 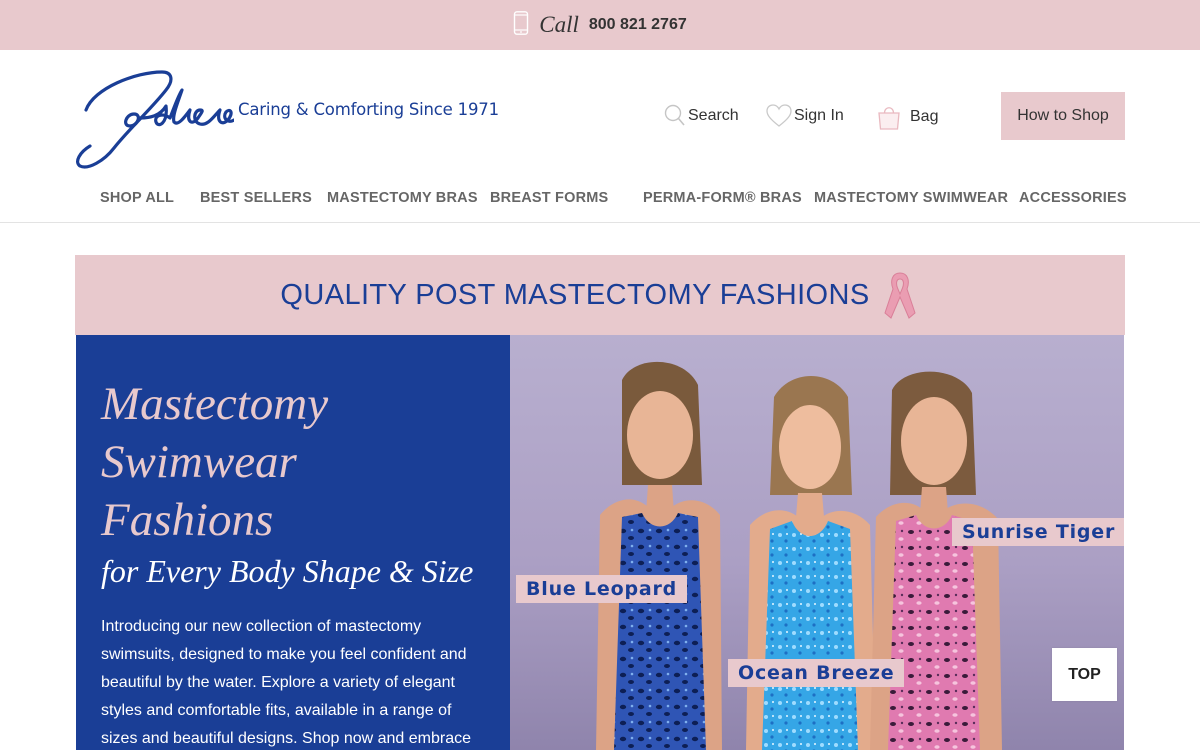 What do you see at coordinates (1063, 116) in the screenshot?
I see `how-to-shop-button: How to Shop` at bounding box center [1063, 116].